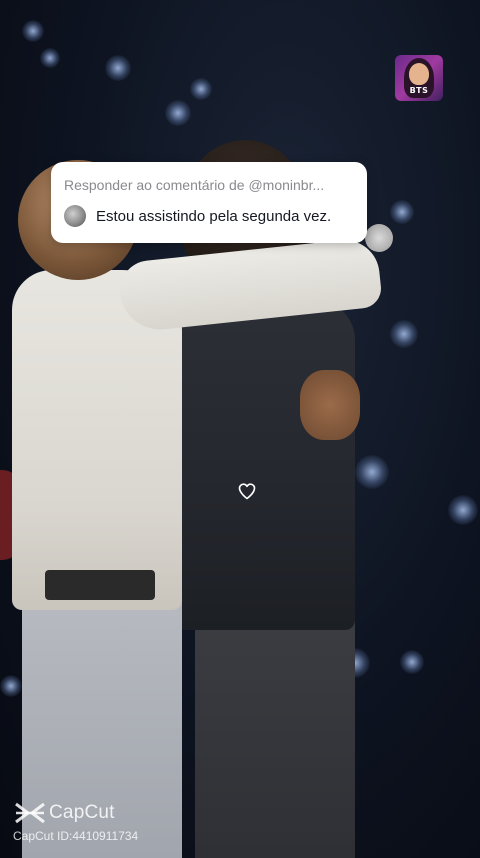 The image size is (480, 858). Describe the element at coordinates (247, 491) in the screenshot. I see `heart-outline-icon` at that location.